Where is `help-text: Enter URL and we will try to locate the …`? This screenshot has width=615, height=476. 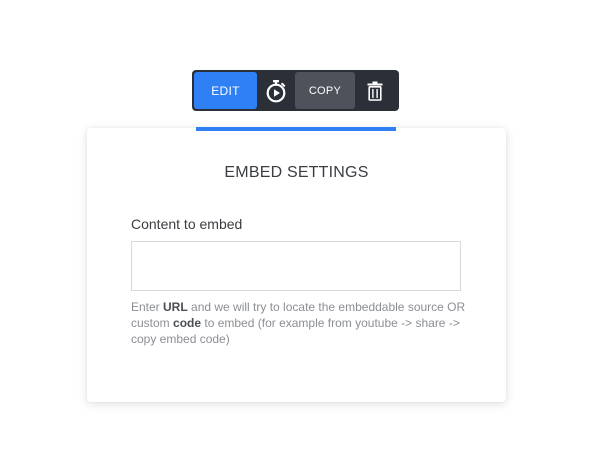 help-text: Enter URL and we will try to locate the … is located at coordinates (301, 323).